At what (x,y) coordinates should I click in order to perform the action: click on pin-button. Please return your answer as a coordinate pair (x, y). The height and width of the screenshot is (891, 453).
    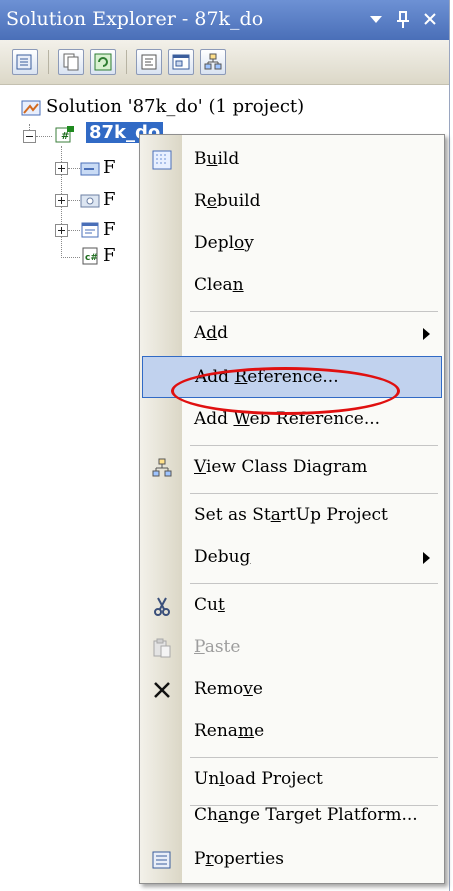
    Looking at the image, I should click on (403, 19).